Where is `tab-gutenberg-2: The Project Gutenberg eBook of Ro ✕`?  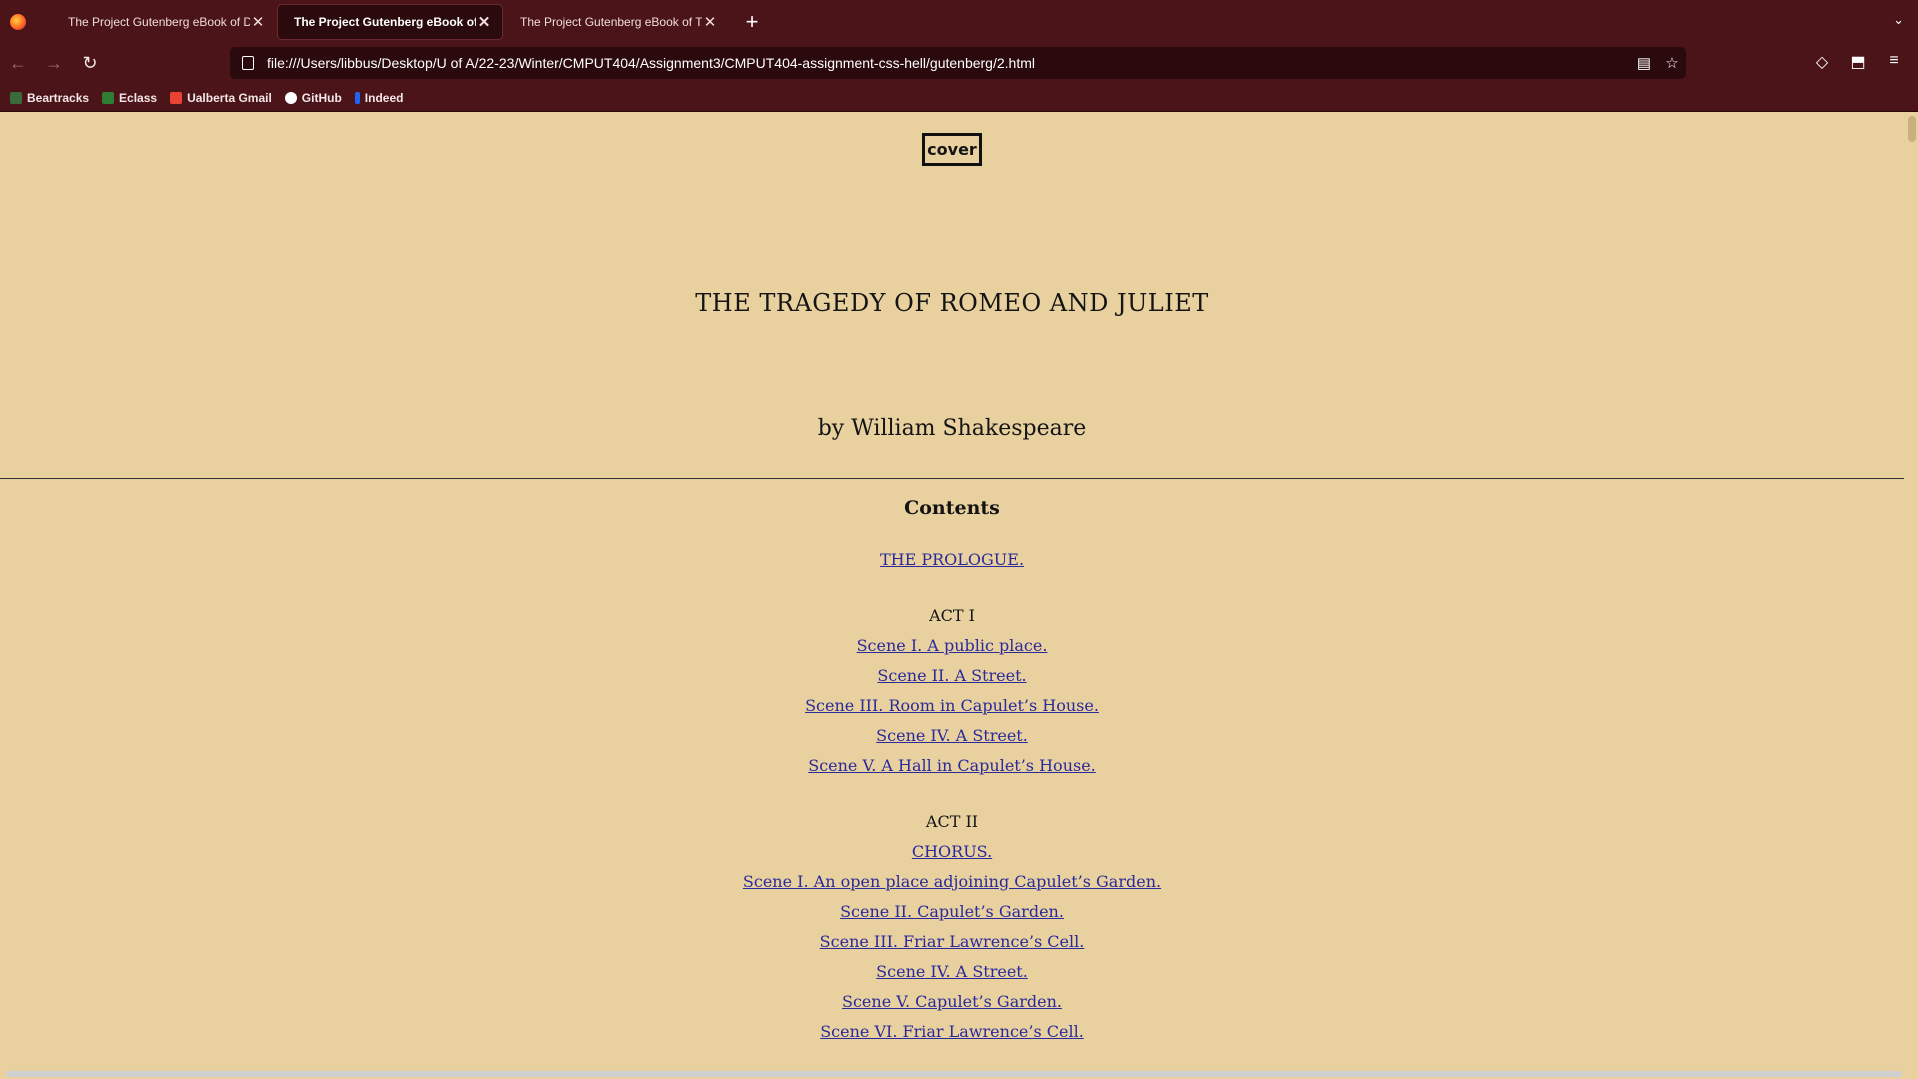
tab-gutenberg-2: The Project Gutenberg eBook of Ro ✕ is located at coordinates (390, 21).